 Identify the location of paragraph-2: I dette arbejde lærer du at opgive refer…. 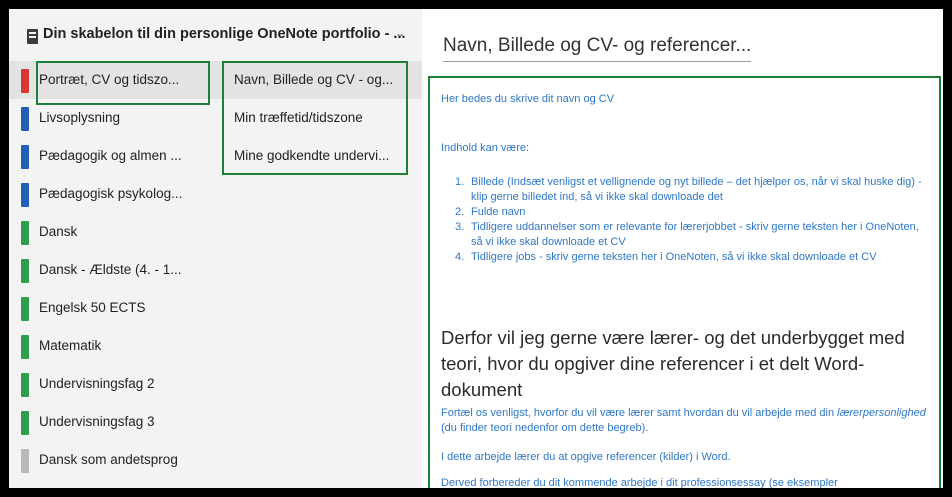
(586, 457).